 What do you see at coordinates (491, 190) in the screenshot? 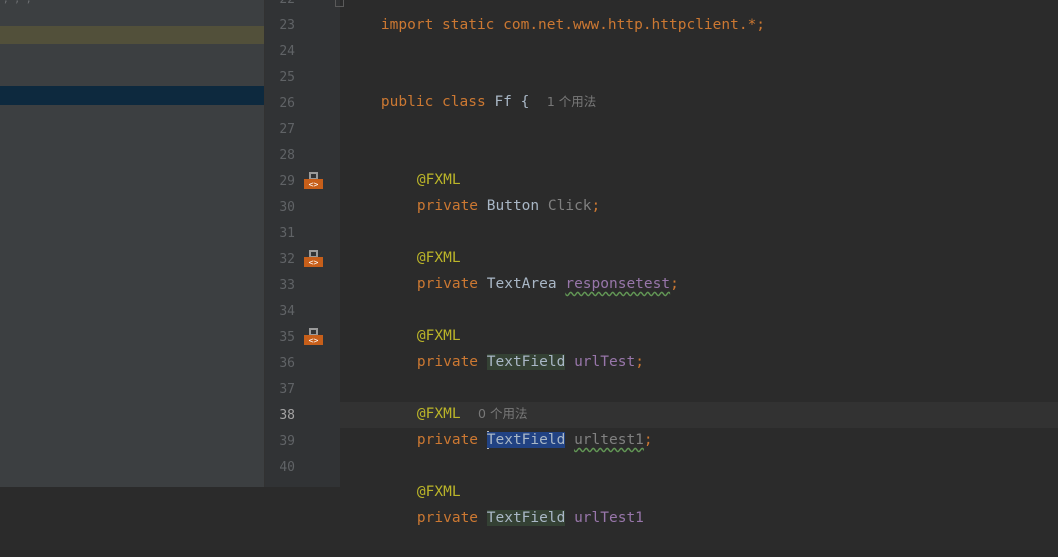
I see `field-declaration: private Button Click;` at bounding box center [491, 190].